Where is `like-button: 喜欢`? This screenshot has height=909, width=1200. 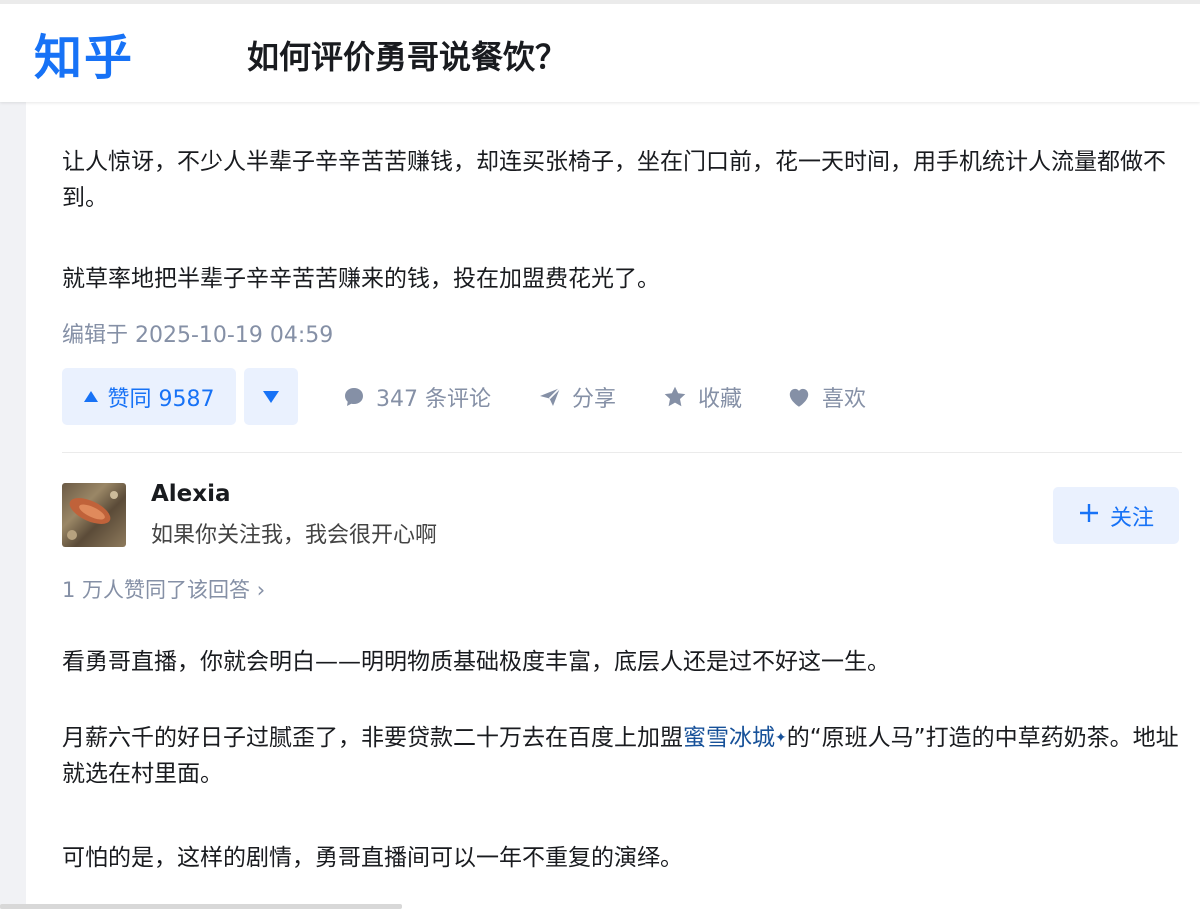
like-button: 喜欢 is located at coordinates (826, 396).